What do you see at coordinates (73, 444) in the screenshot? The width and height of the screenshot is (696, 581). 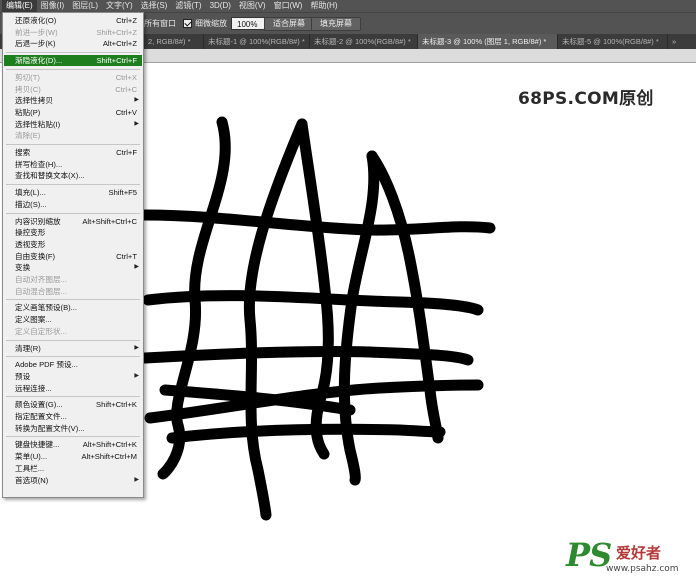 I see `menu-item: 键盘快捷键... Alt+Shift+Ctrl+K` at bounding box center [73, 444].